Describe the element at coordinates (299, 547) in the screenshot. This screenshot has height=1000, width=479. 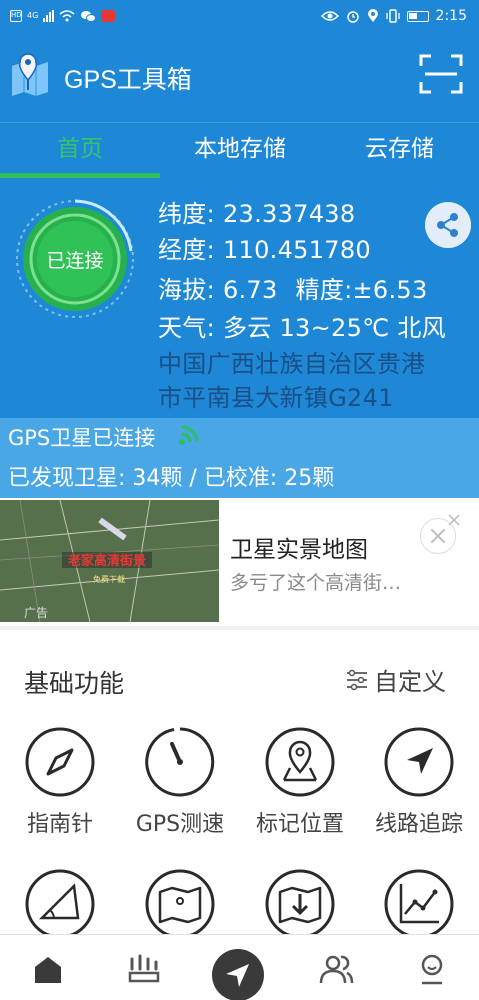
I see `ad-title: 卫星实景地图` at that location.